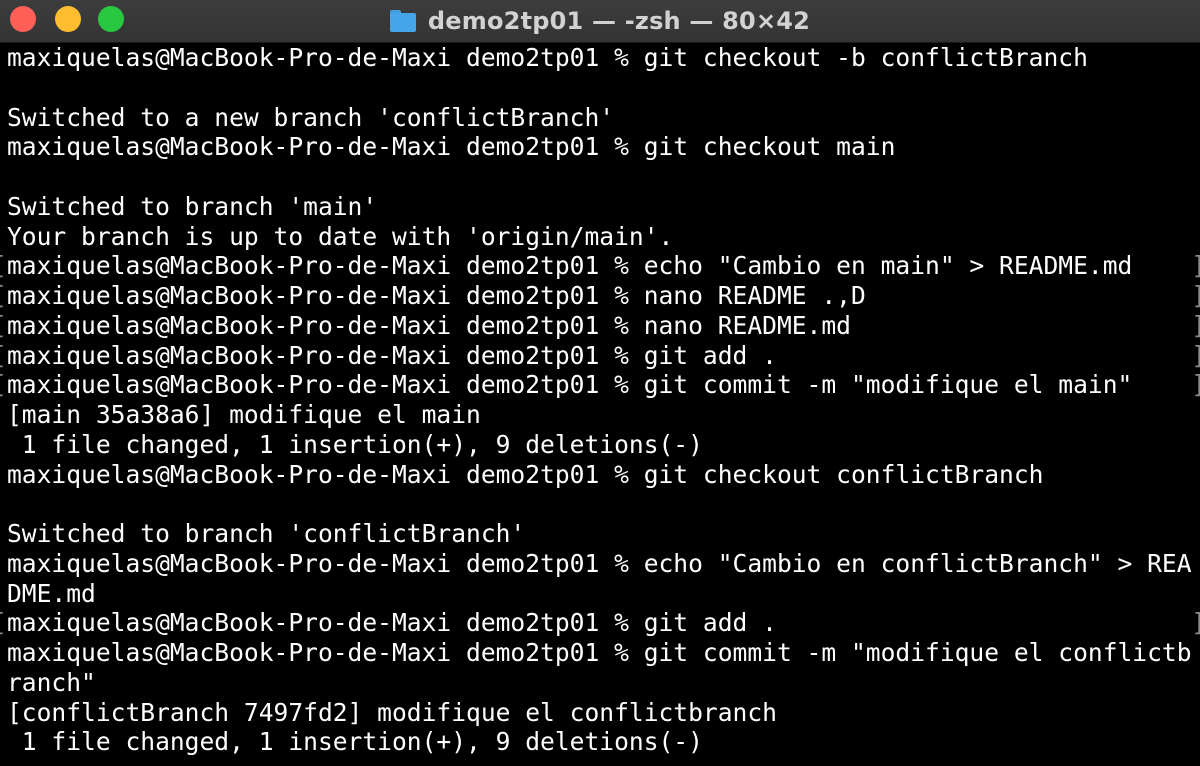 The height and width of the screenshot is (766, 1200). Describe the element at coordinates (192, 206) in the screenshot. I see `terminal-line: Switched to branch 'main'` at that location.